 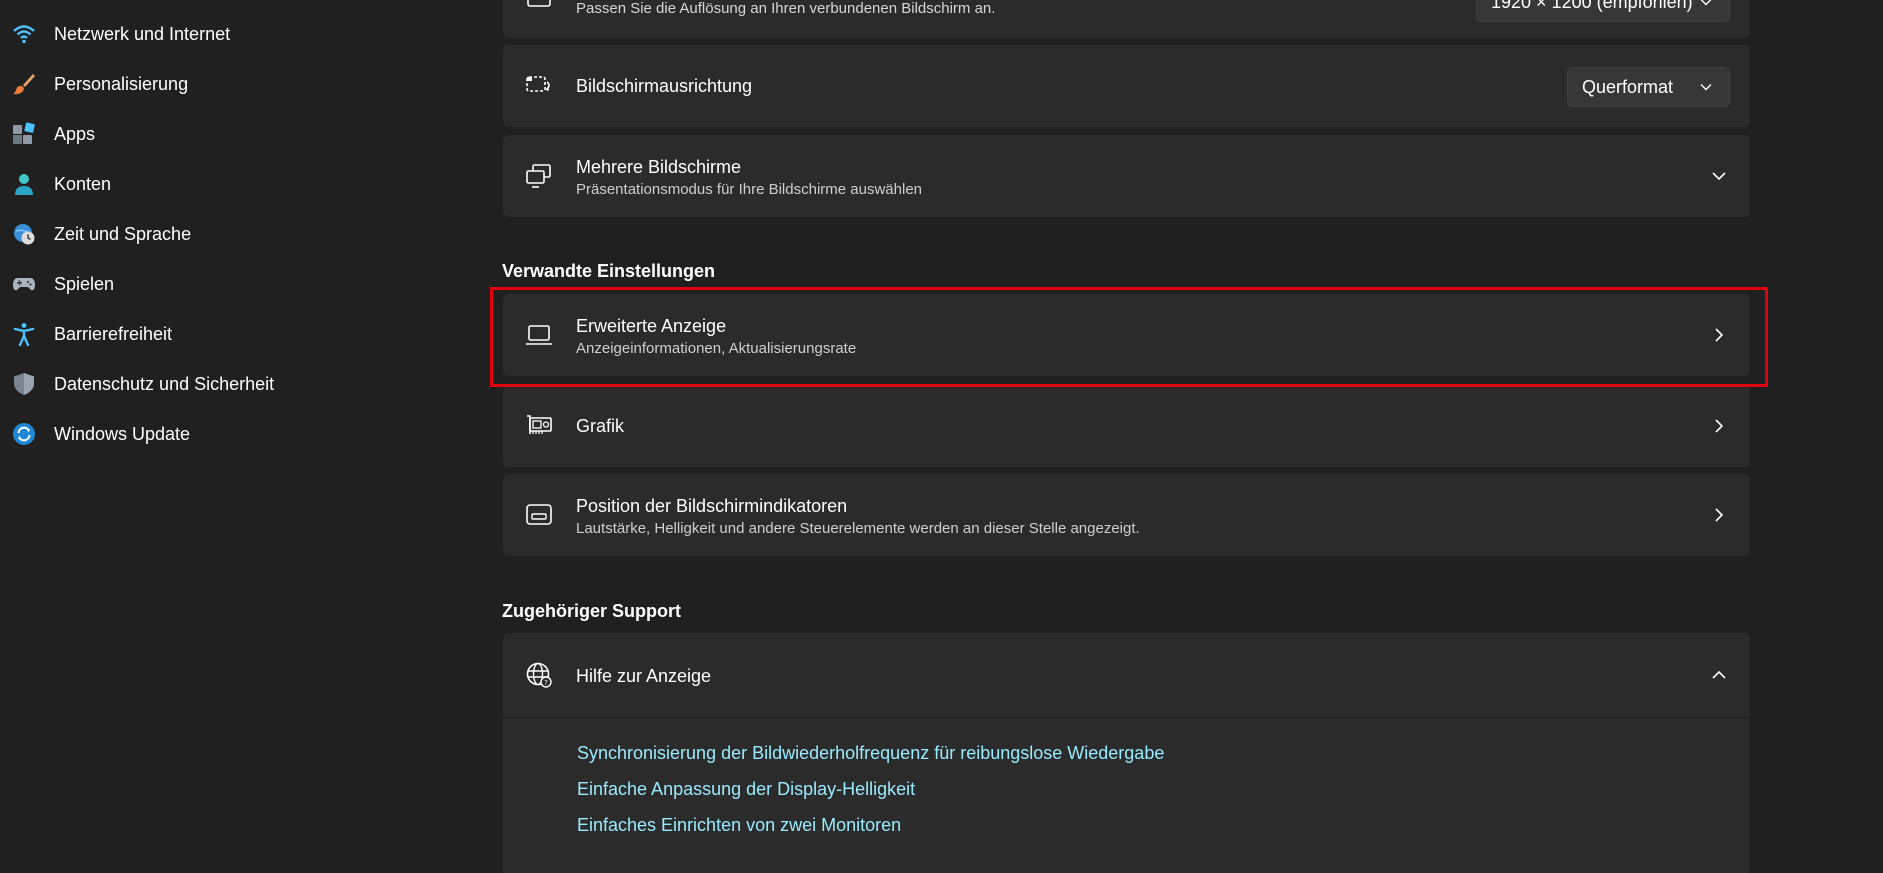 I want to click on sidebar-item-privacy: Datenschutz und Sicherheit, so click(x=235, y=384).